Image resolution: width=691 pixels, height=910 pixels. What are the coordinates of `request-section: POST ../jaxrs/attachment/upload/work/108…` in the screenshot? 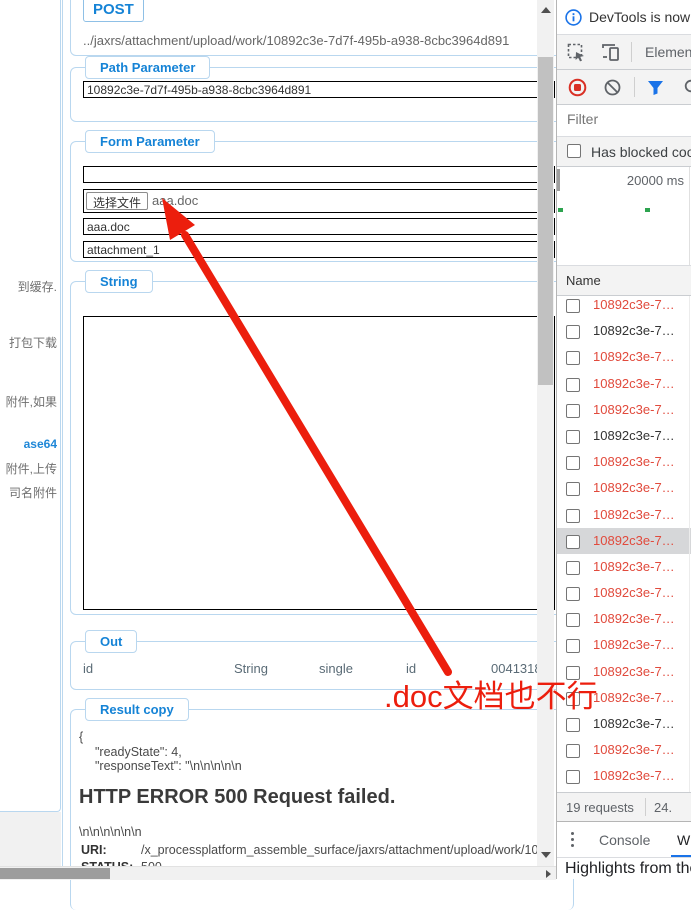 It's located at (322, 28).